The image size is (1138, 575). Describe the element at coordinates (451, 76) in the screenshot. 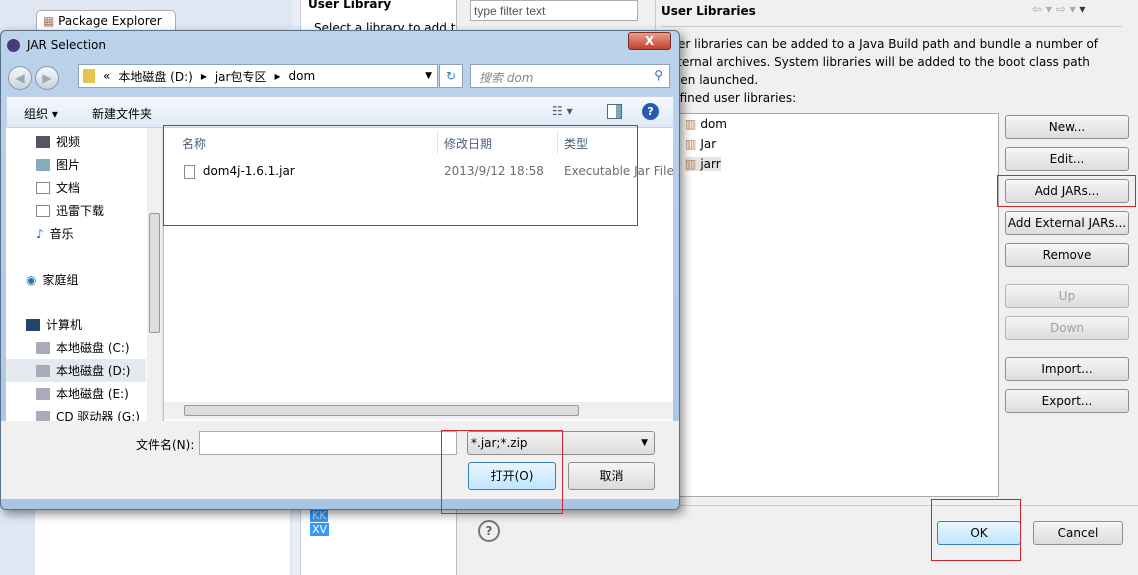

I see `refresh-button: ↻` at that location.